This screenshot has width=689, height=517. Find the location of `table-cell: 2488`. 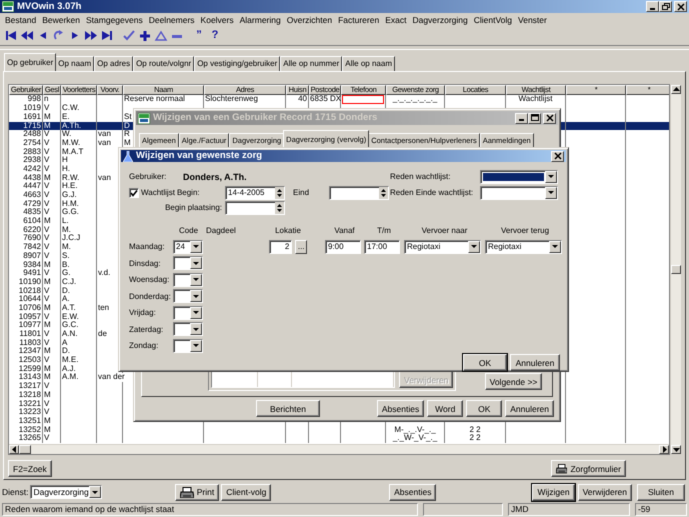

table-cell: 2488 is located at coordinates (32, 134).